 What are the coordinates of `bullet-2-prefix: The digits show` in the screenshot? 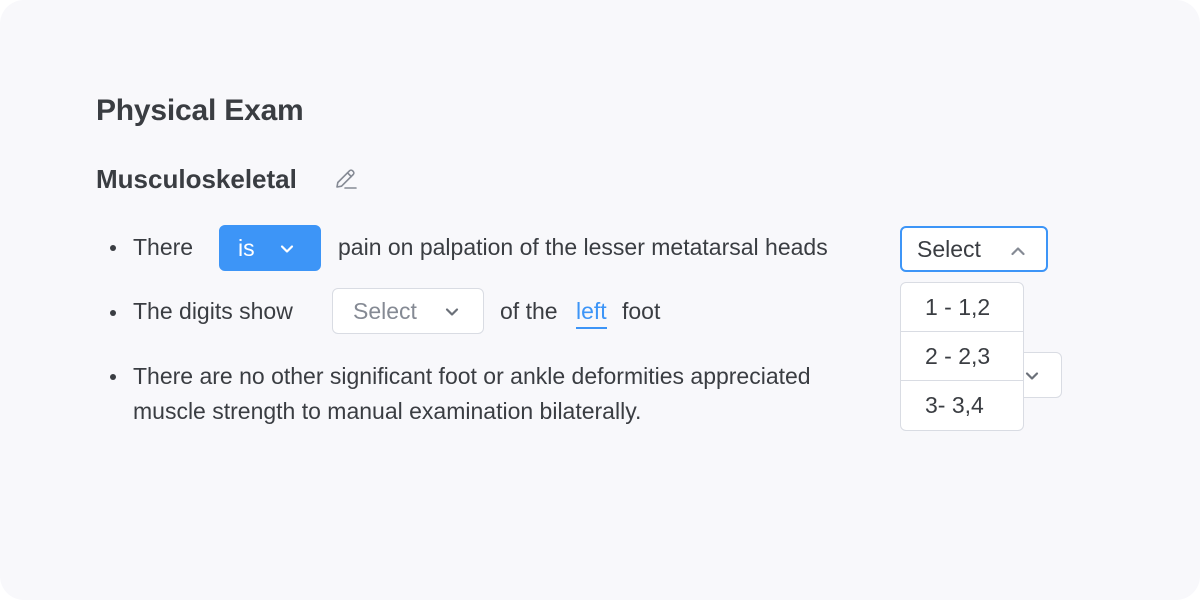 It's located at (213, 311).